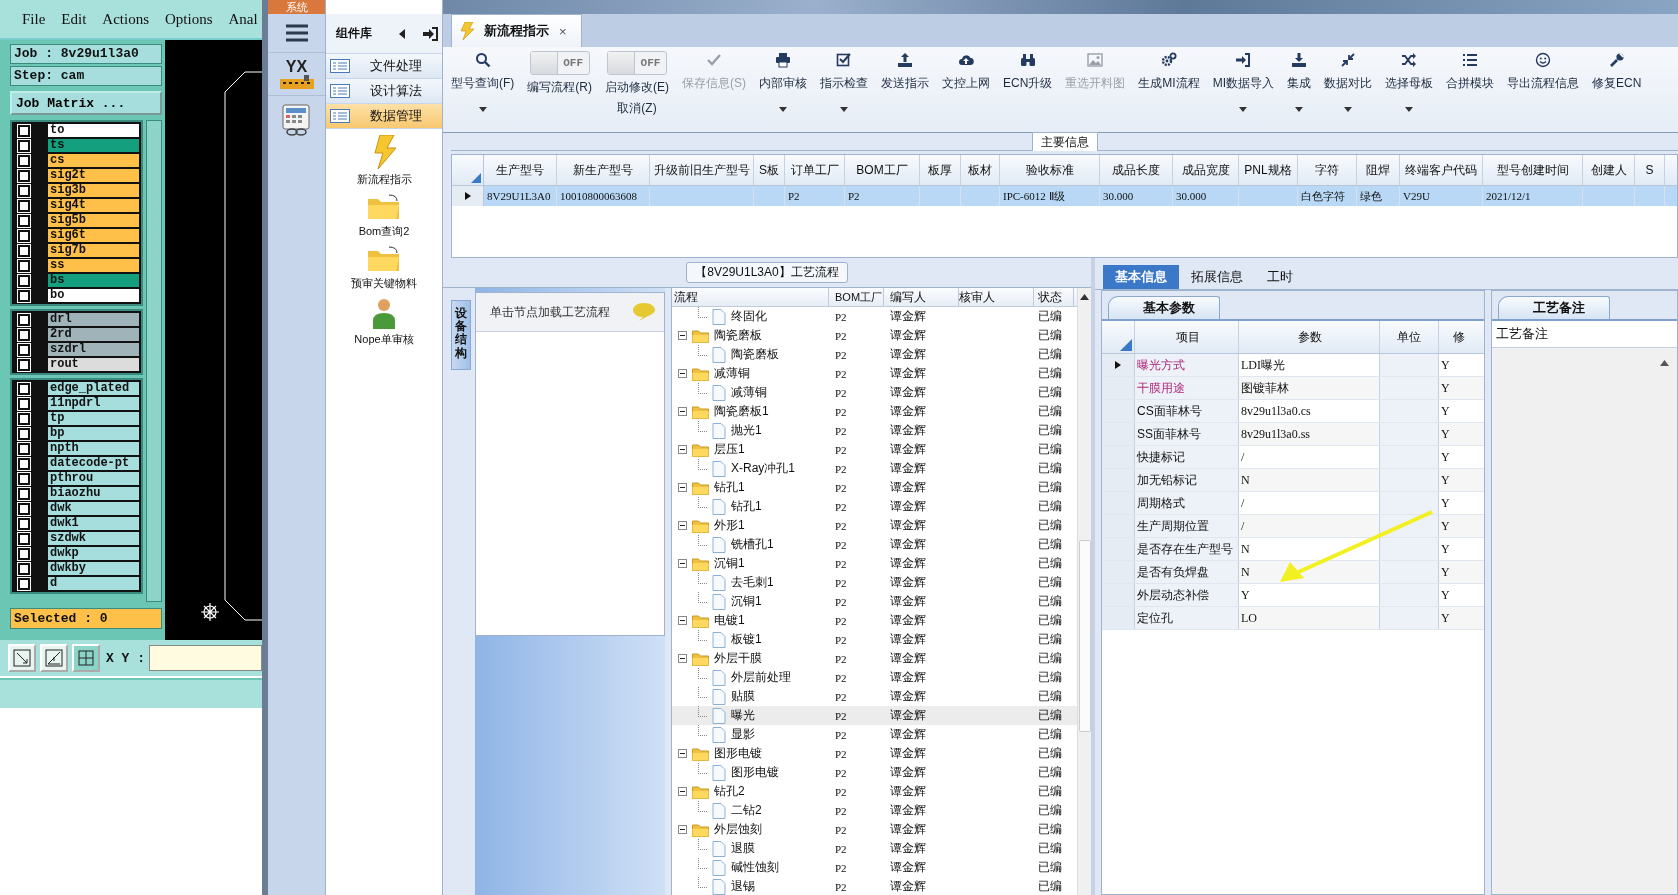 The image size is (1678, 895). I want to click on column-header: S板, so click(769, 170).